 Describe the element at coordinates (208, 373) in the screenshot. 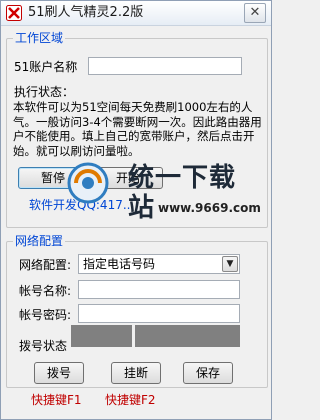

I see `save-button: 保存` at that location.